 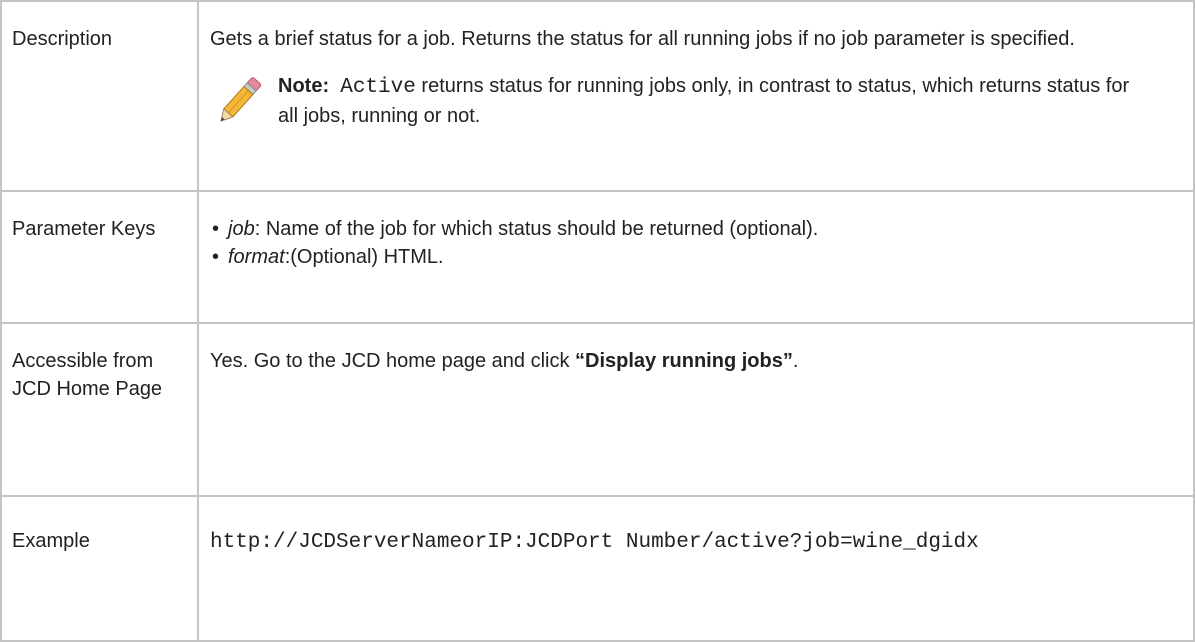 What do you see at coordinates (256, 257) in the screenshot?
I see `param-key: format` at bounding box center [256, 257].